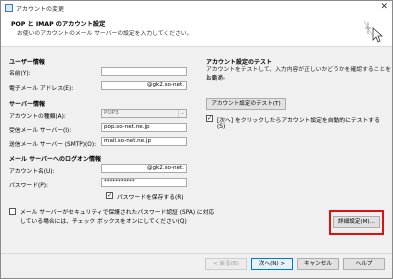 This screenshot has height=279, width=393. What do you see at coordinates (40, 131) in the screenshot?
I see `incoming-server-label: 受信メール サーバー(I):` at bounding box center [40, 131].